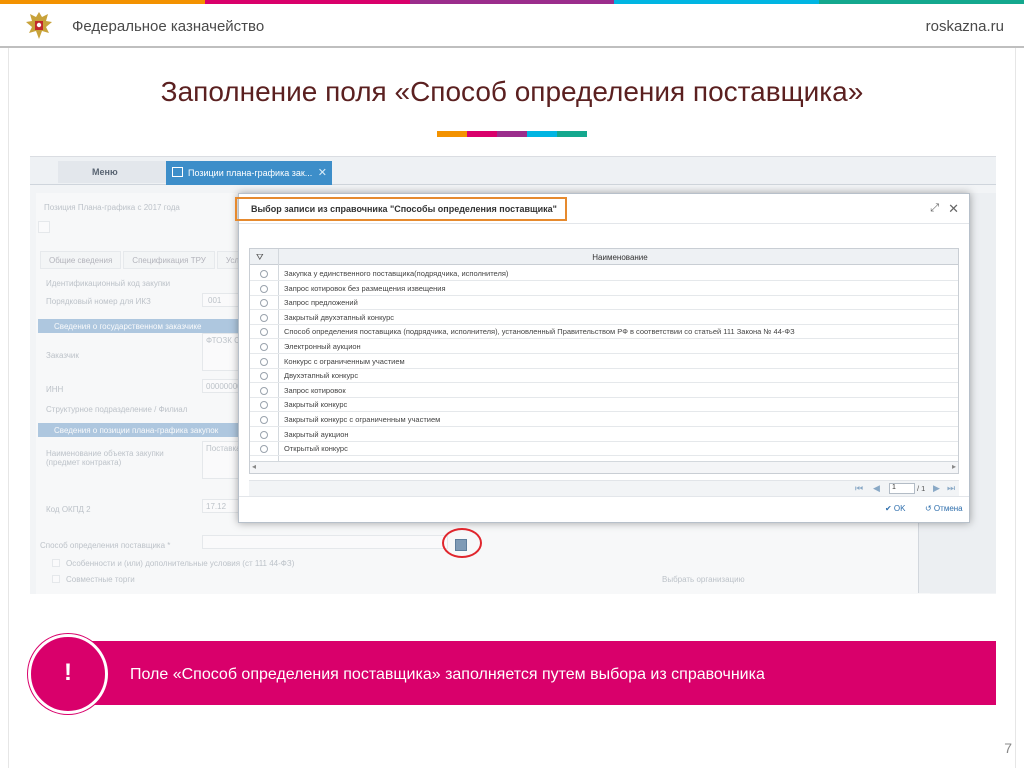  What do you see at coordinates (1015, 408) in the screenshot?
I see `right-border-line` at bounding box center [1015, 408].